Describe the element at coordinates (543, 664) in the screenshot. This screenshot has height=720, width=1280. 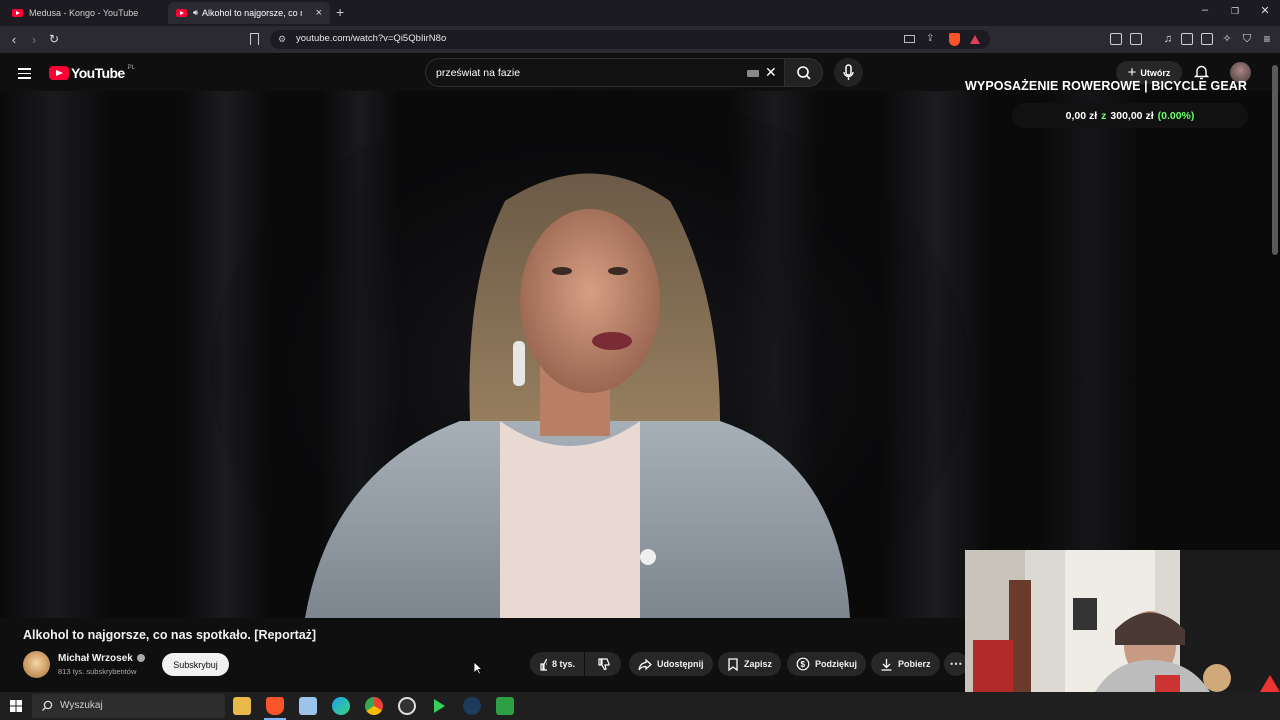
I see `thumbs-up-icon` at that location.